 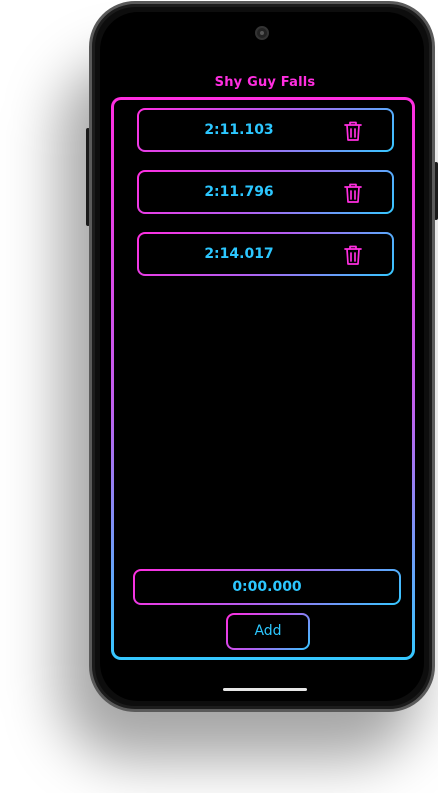 What do you see at coordinates (239, 254) in the screenshot?
I see `time-value: 2:14.017` at bounding box center [239, 254].